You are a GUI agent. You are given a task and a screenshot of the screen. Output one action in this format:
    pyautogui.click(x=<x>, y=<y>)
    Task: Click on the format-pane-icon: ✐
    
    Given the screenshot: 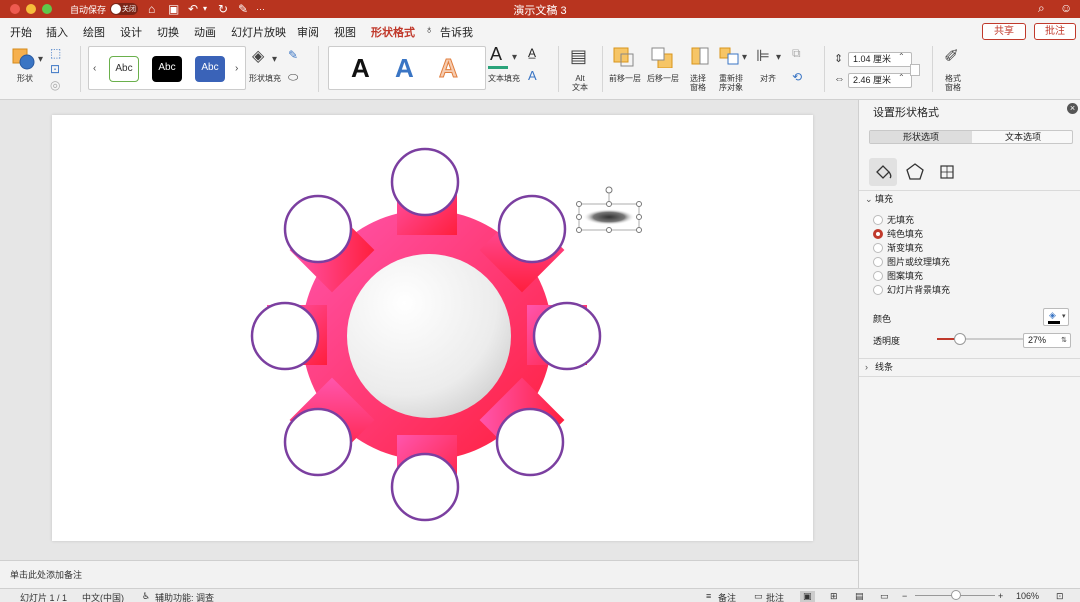 What is the action you would take?
    pyautogui.click(x=951, y=56)
    